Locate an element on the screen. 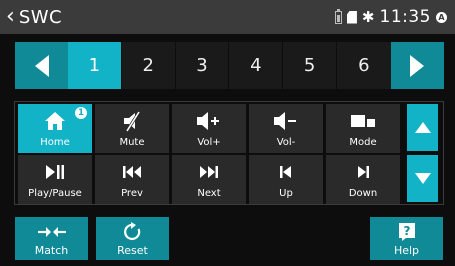 This screenshot has height=266, width=455. down-key: Down is located at coordinates (363, 179).